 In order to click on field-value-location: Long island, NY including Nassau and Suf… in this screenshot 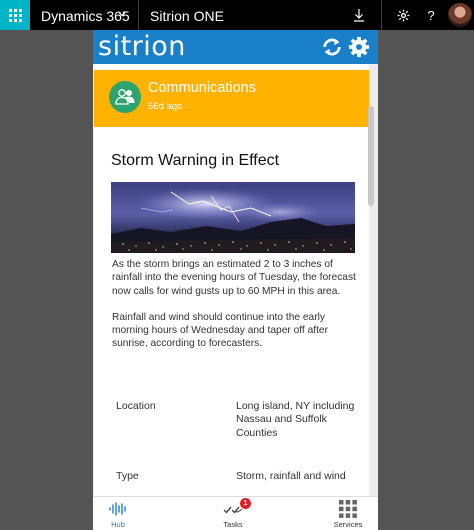, I will do `click(295, 419)`.